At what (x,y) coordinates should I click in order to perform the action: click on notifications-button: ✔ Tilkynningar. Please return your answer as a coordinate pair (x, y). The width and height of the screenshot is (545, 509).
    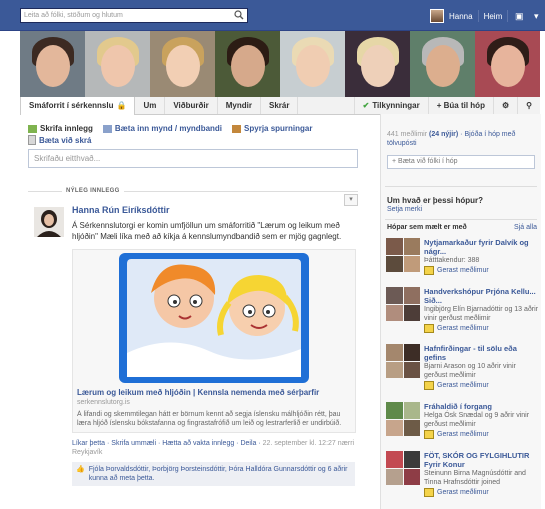
    Looking at the image, I should click on (390, 105).